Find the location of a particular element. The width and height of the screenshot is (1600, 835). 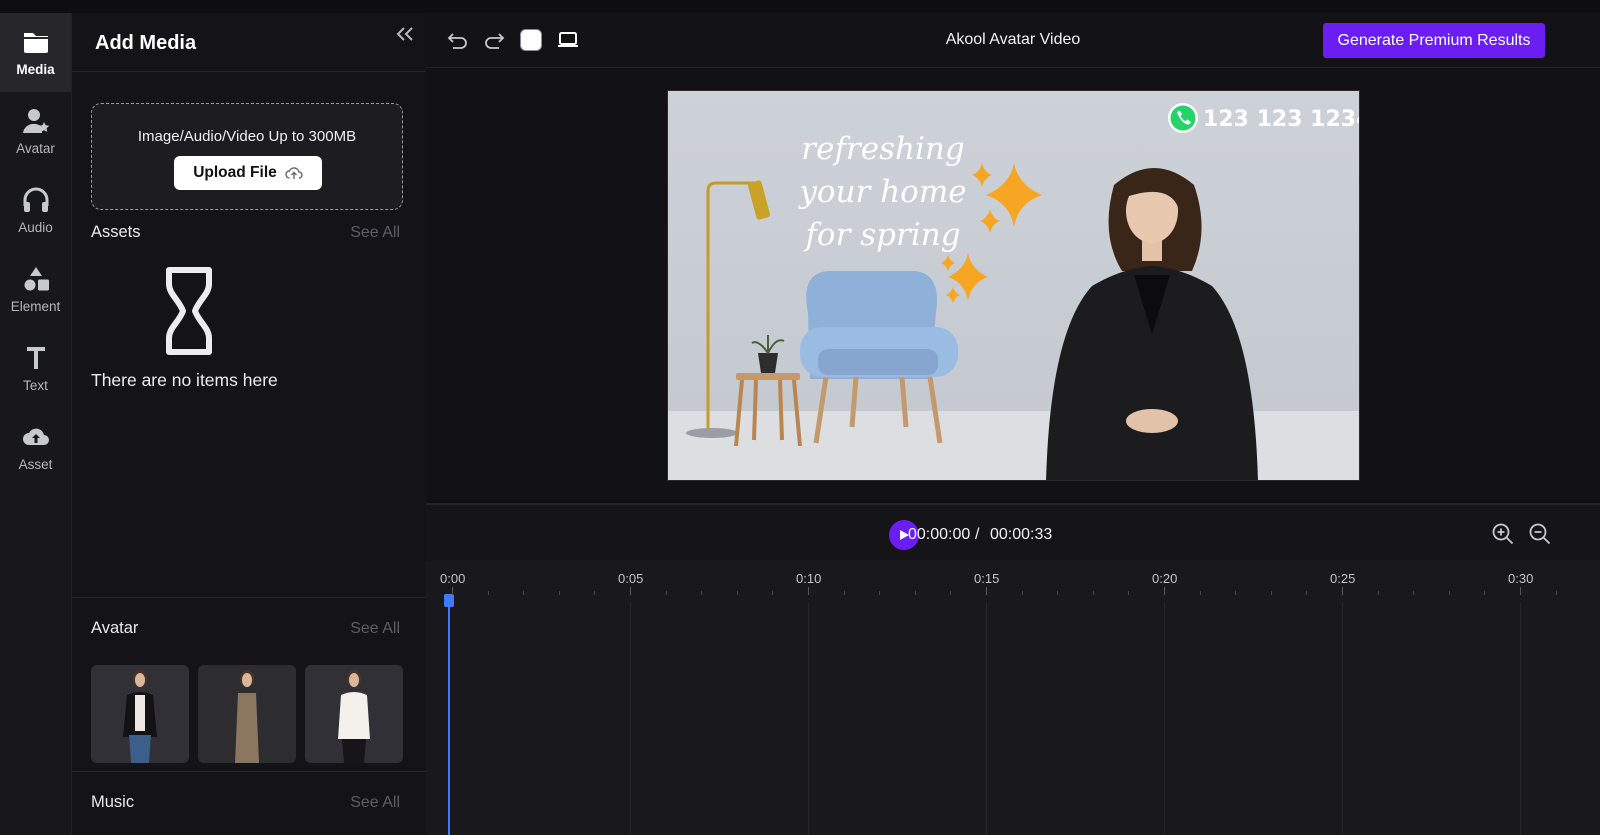

avatar-icon is located at coordinates (35, 121).